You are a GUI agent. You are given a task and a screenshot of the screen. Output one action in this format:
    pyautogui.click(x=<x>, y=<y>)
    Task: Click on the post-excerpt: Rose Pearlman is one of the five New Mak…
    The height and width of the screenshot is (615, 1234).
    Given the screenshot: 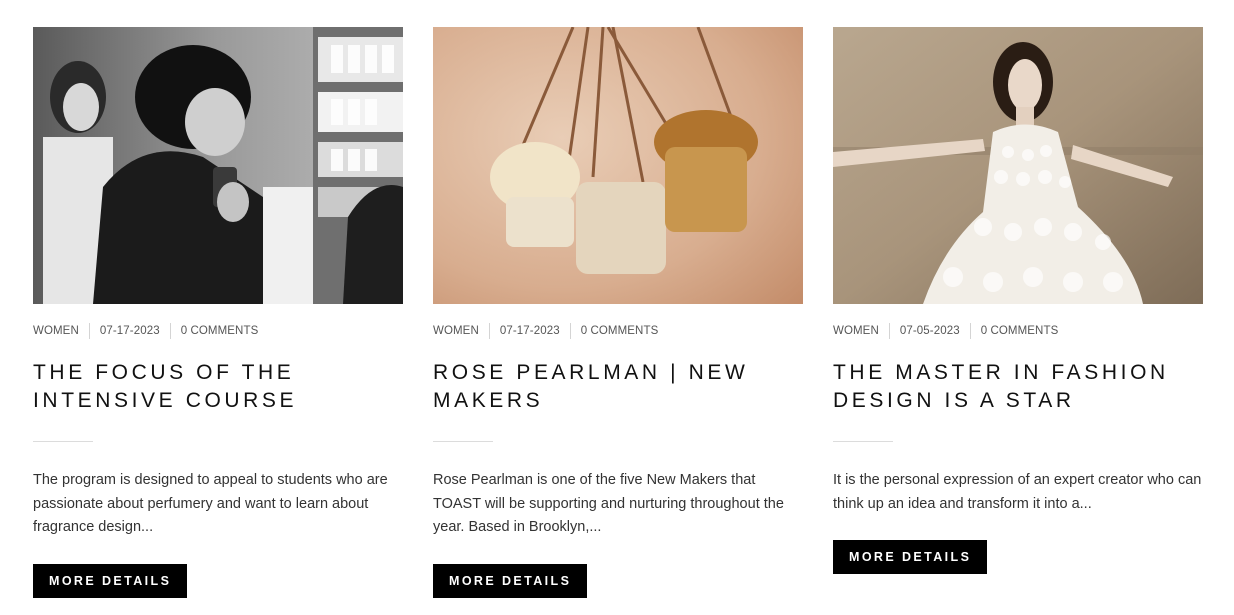 What is the action you would take?
    pyautogui.click(x=608, y=503)
    